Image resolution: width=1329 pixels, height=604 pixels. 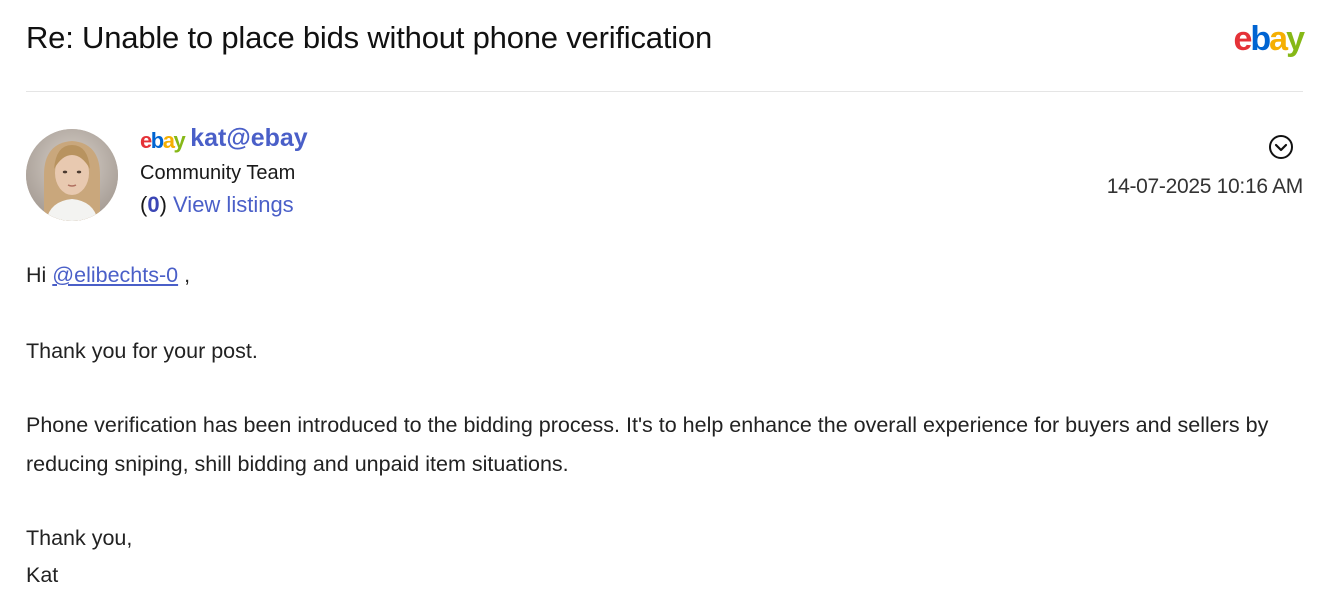 I want to click on avatar, so click(x=72, y=175).